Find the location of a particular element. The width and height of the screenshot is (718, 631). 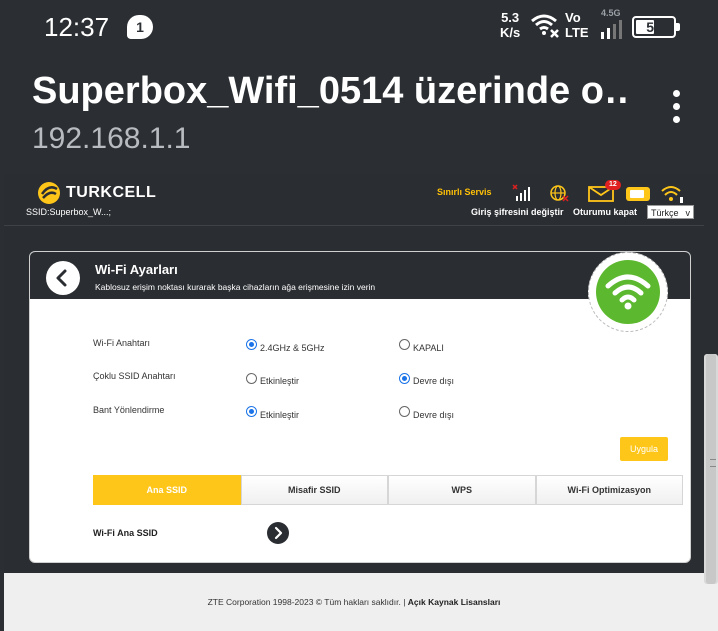

page-scrollbar is located at coordinates (711, 469).